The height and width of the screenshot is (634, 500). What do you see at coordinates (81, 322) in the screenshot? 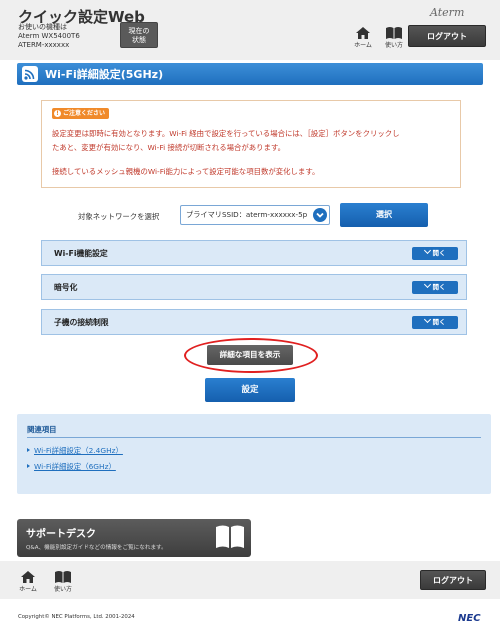
I see `accordion-label: 子機の接続制限` at bounding box center [81, 322].